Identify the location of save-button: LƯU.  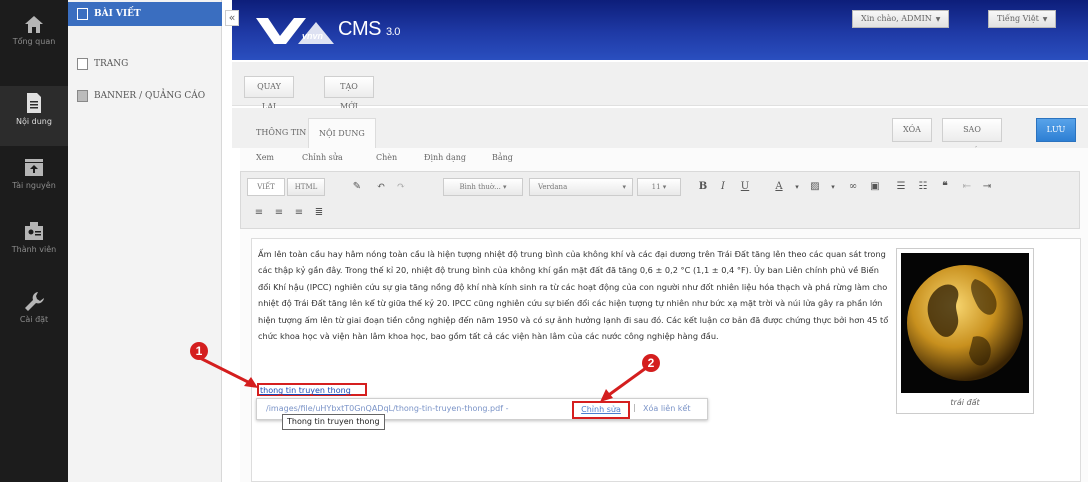
(1056, 130).